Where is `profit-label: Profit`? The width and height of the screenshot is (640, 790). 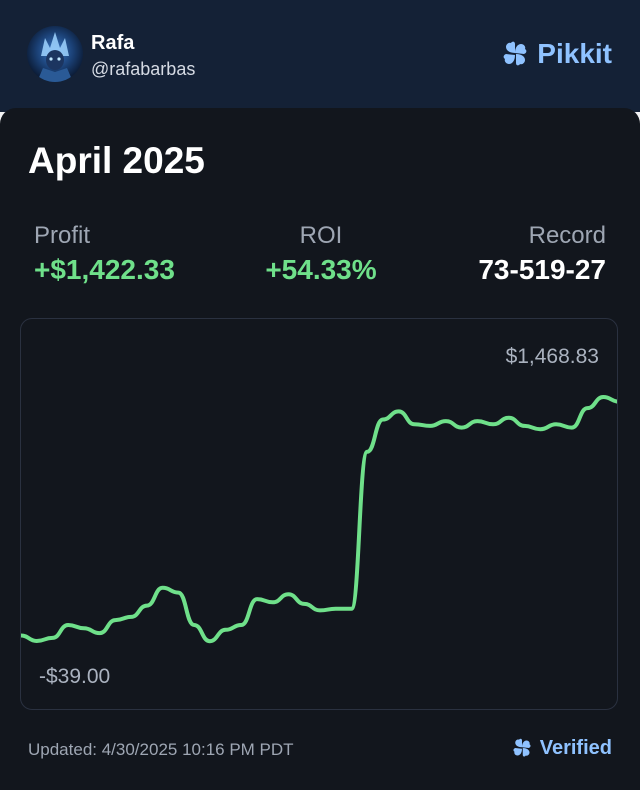 profit-label: Profit is located at coordinates (62, 235).